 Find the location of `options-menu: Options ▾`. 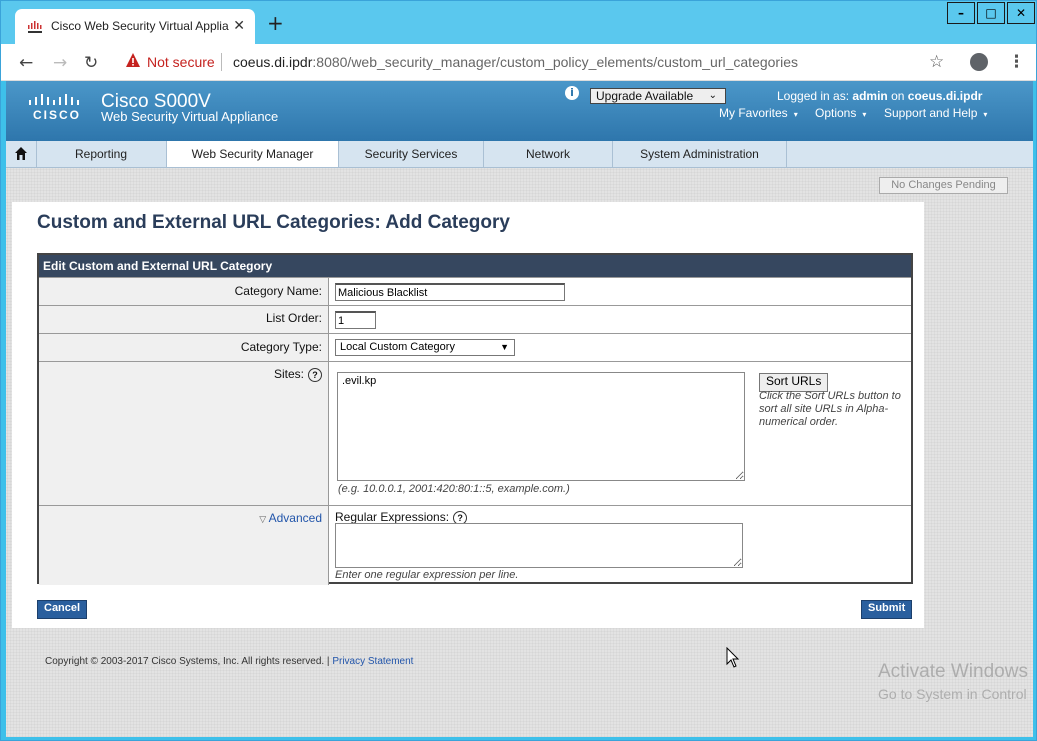

options-menu: Options ▾ is located at coordinates (840, 113).